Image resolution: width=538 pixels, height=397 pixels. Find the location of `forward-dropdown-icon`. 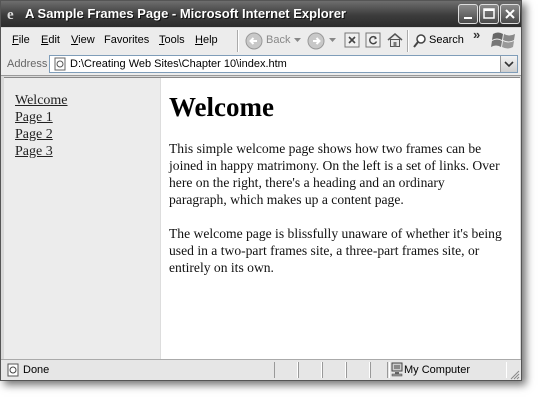

forward-dropdown-icon is located at coordinates (332, 40).